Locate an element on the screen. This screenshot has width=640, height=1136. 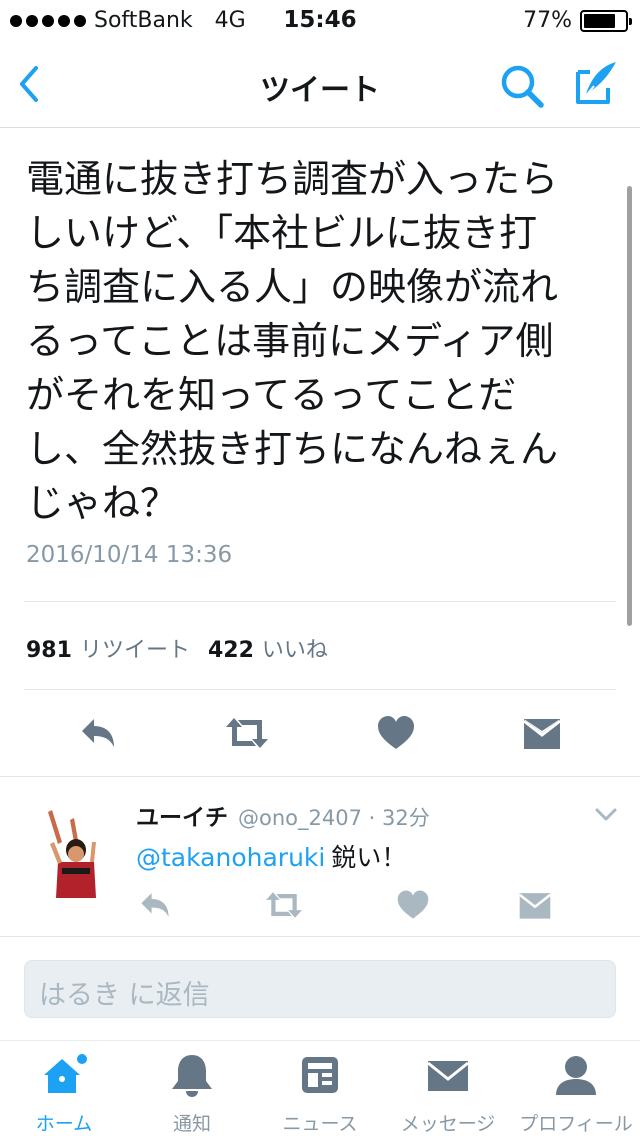
tweet-actions is located at coordinates (320, 733).